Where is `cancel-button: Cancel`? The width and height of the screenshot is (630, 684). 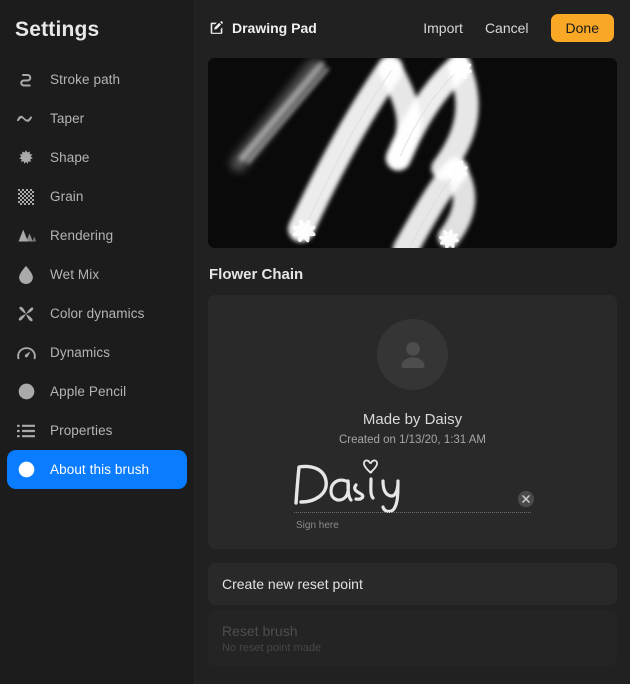
cancel-button: Cancel is located at coordinates (507, 28).